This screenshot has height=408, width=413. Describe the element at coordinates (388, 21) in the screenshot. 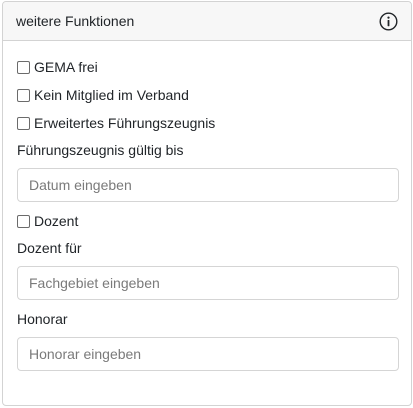

I see `info-icon` at that location.